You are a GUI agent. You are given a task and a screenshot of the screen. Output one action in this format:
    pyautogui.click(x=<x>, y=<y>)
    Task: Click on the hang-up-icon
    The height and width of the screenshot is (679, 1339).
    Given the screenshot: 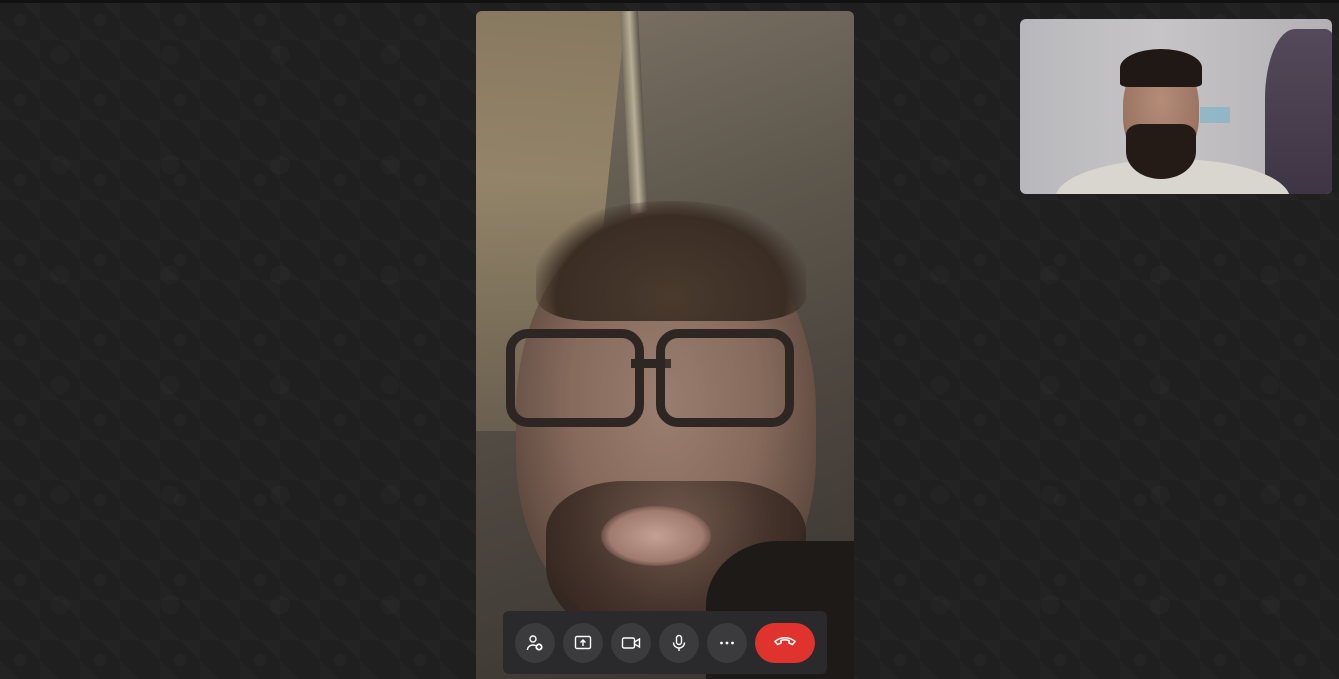 What is the action you would take?
    pyautogui.click(x=785, y=642)
    